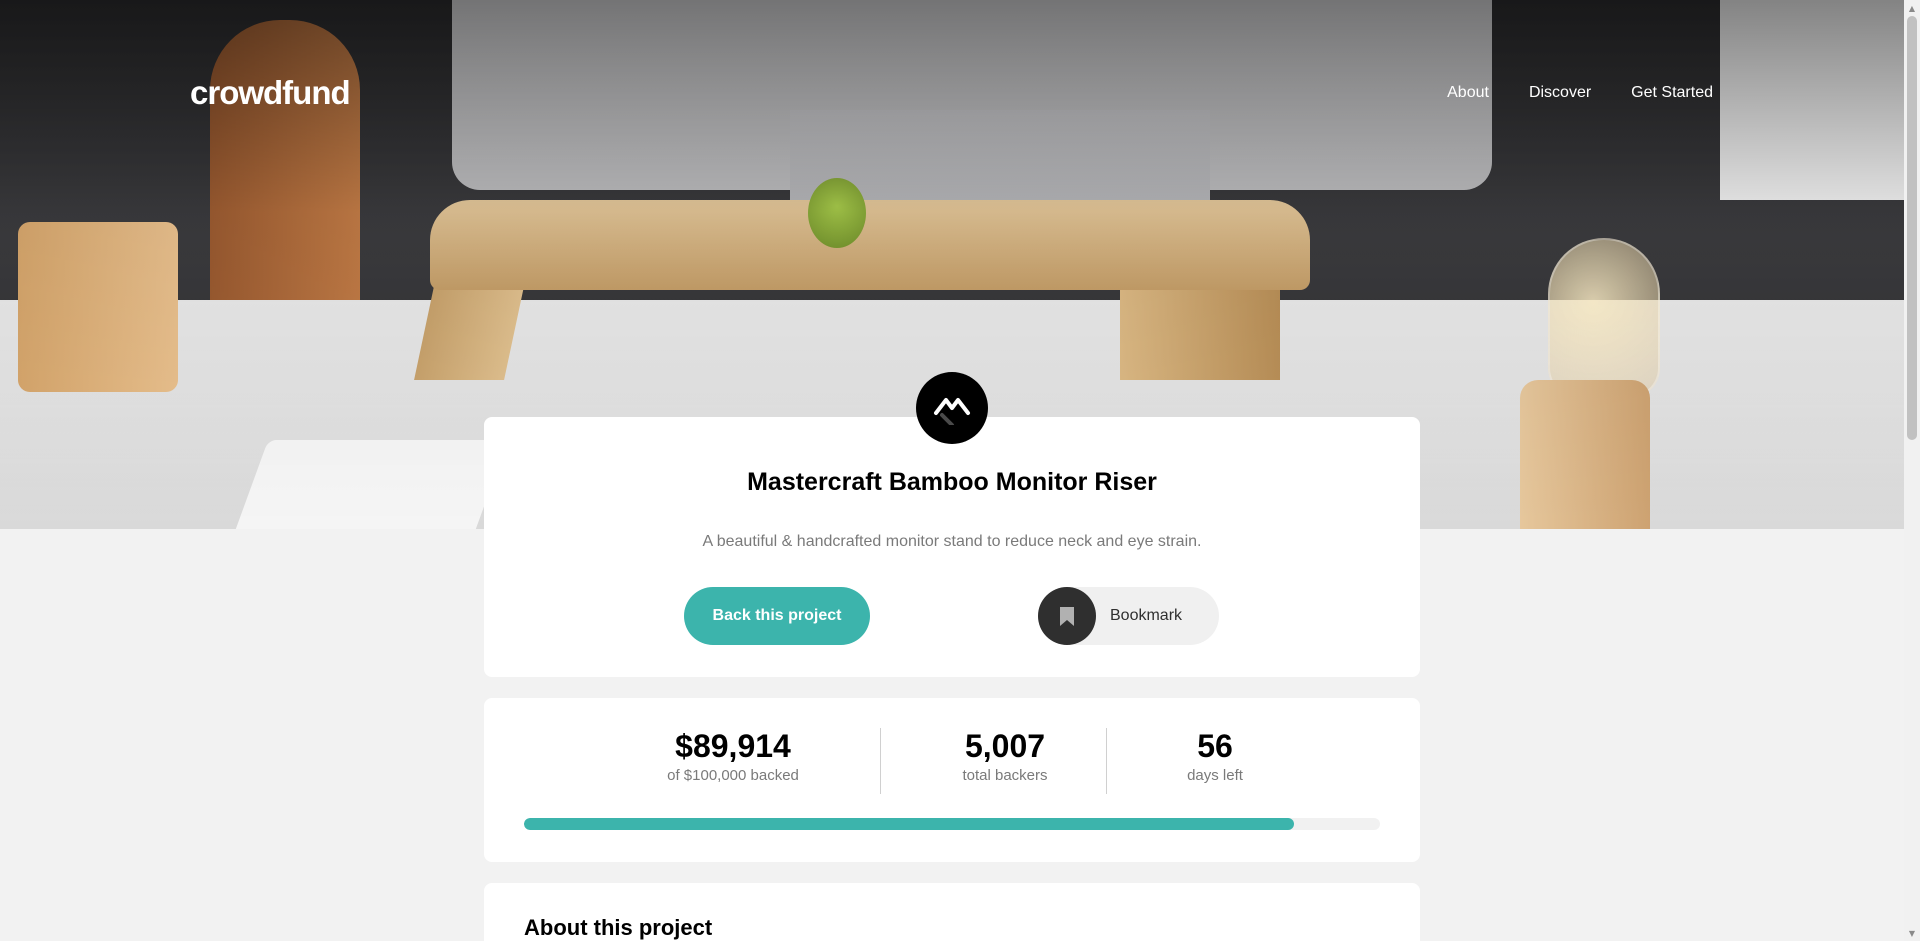 The image size is (1920, 941). Describe the element at coordinates (733, 775) in the screenshot. I see `backed-label: of $100,000 backed` at that location.